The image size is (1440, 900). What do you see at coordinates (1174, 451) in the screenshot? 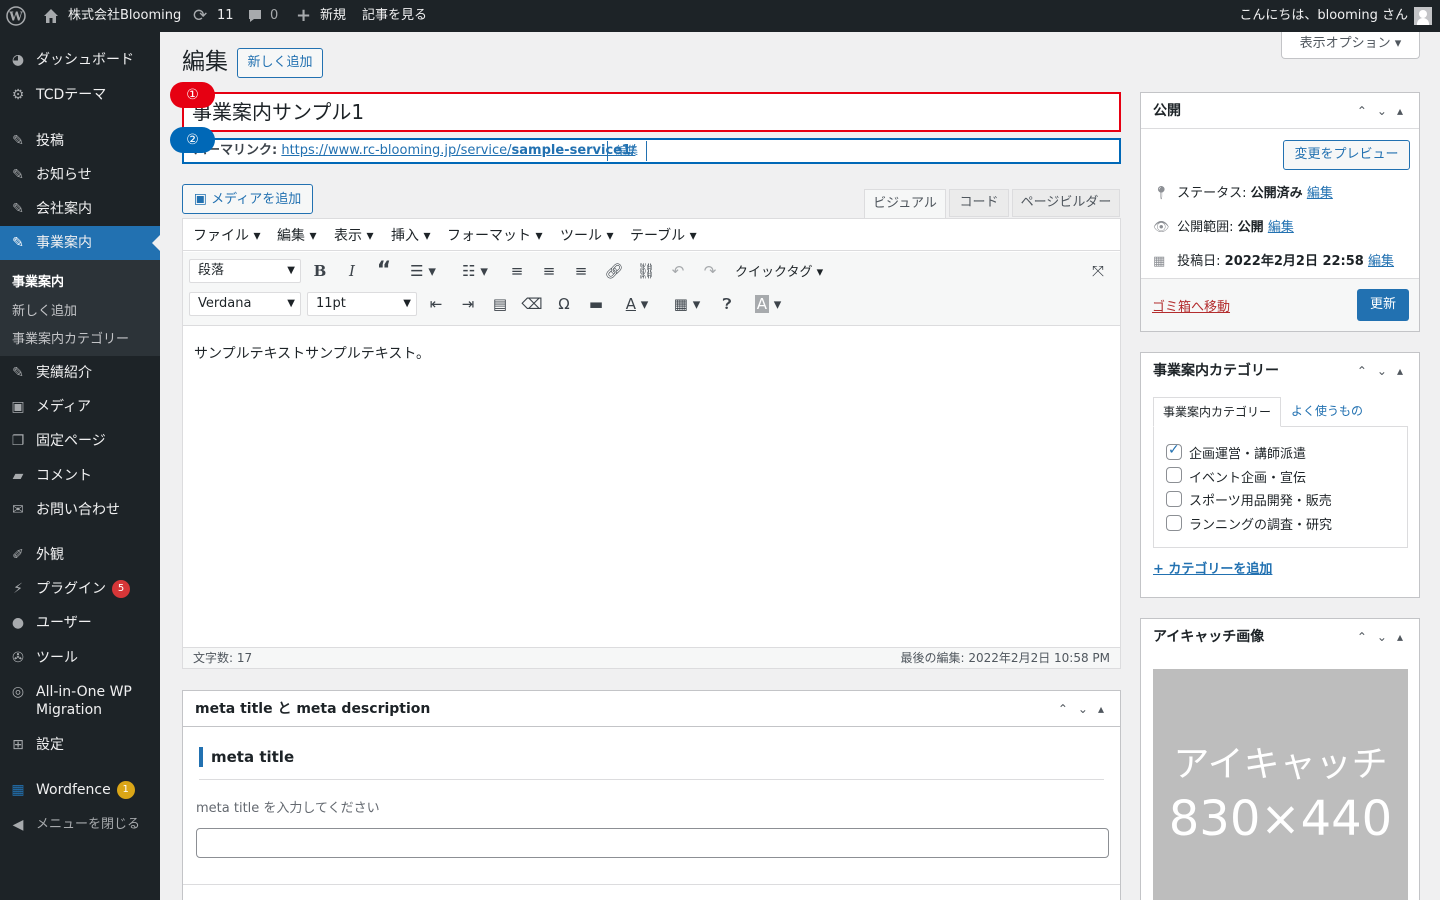
I see `category-checkbox-0: ✓` at bounding box center [1174, 451].